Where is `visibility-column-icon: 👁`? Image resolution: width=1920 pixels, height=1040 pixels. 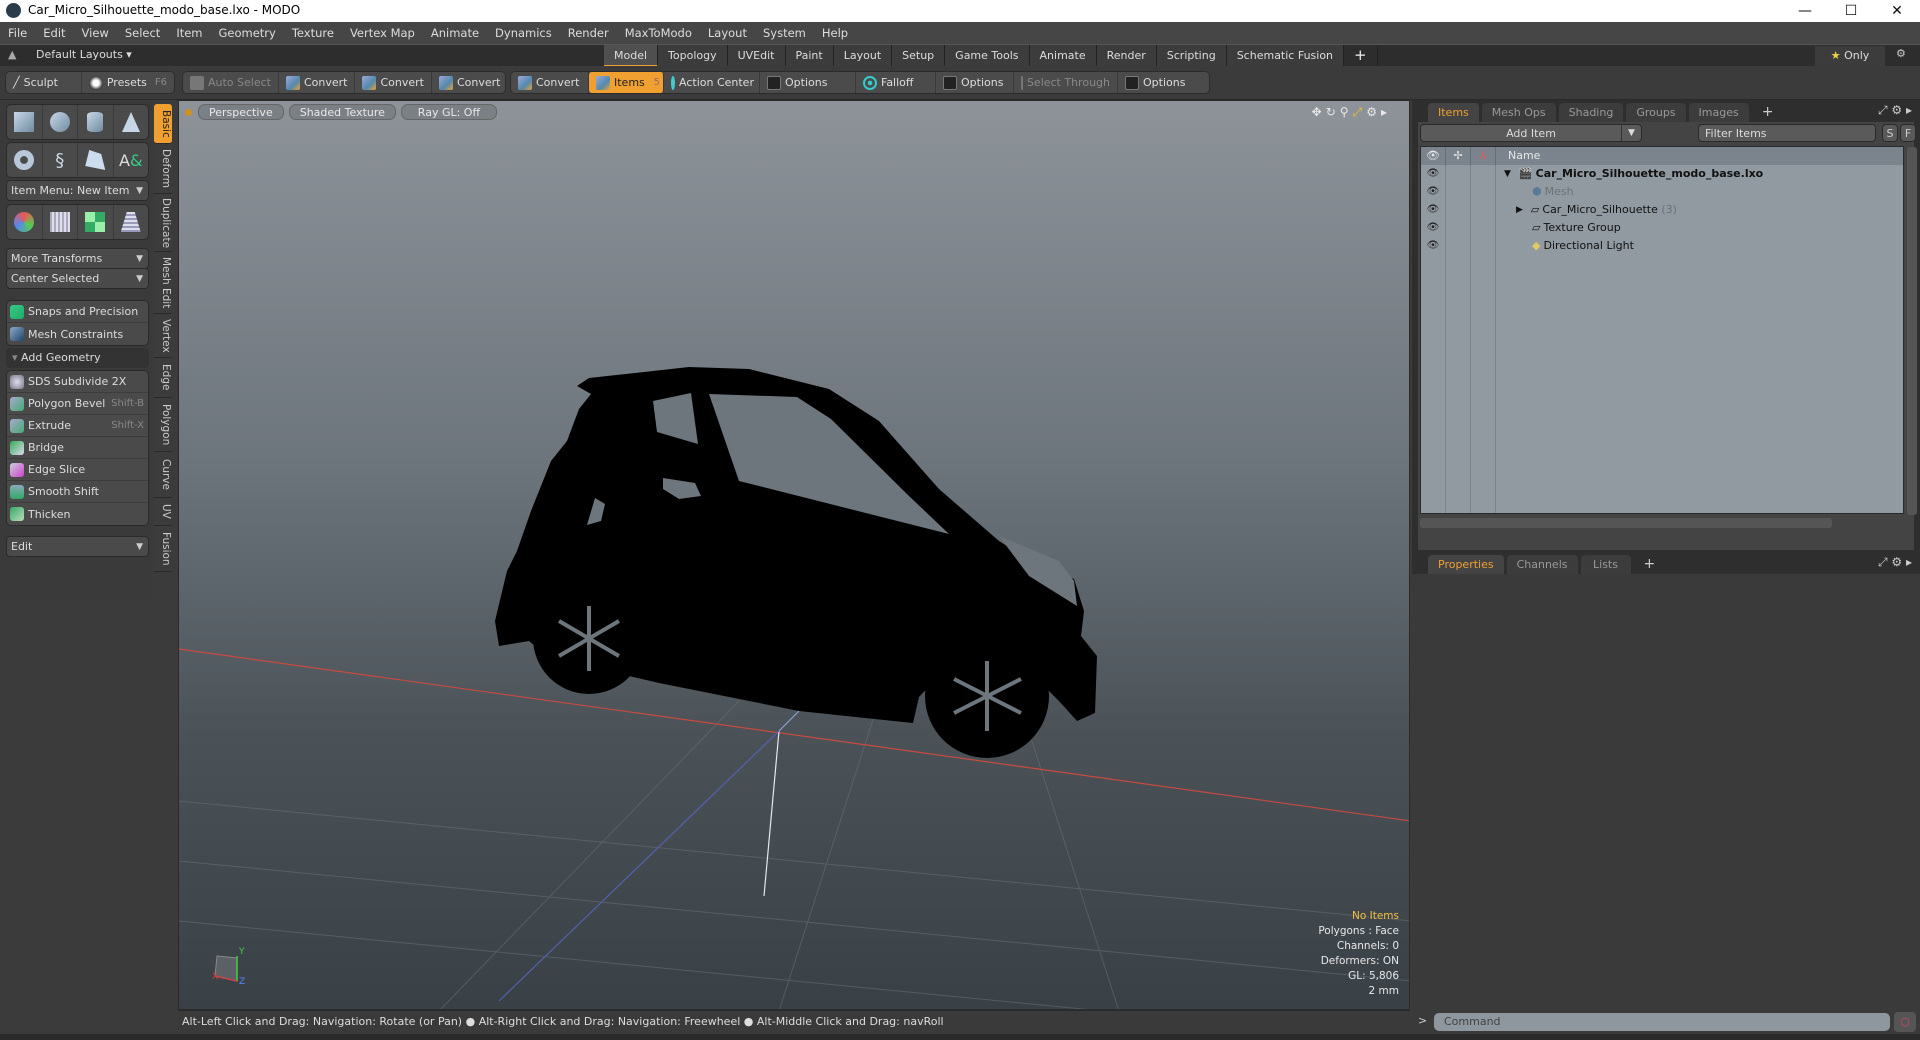 visibility-column-icon: 👁 is located at coordinates (1433, 156).